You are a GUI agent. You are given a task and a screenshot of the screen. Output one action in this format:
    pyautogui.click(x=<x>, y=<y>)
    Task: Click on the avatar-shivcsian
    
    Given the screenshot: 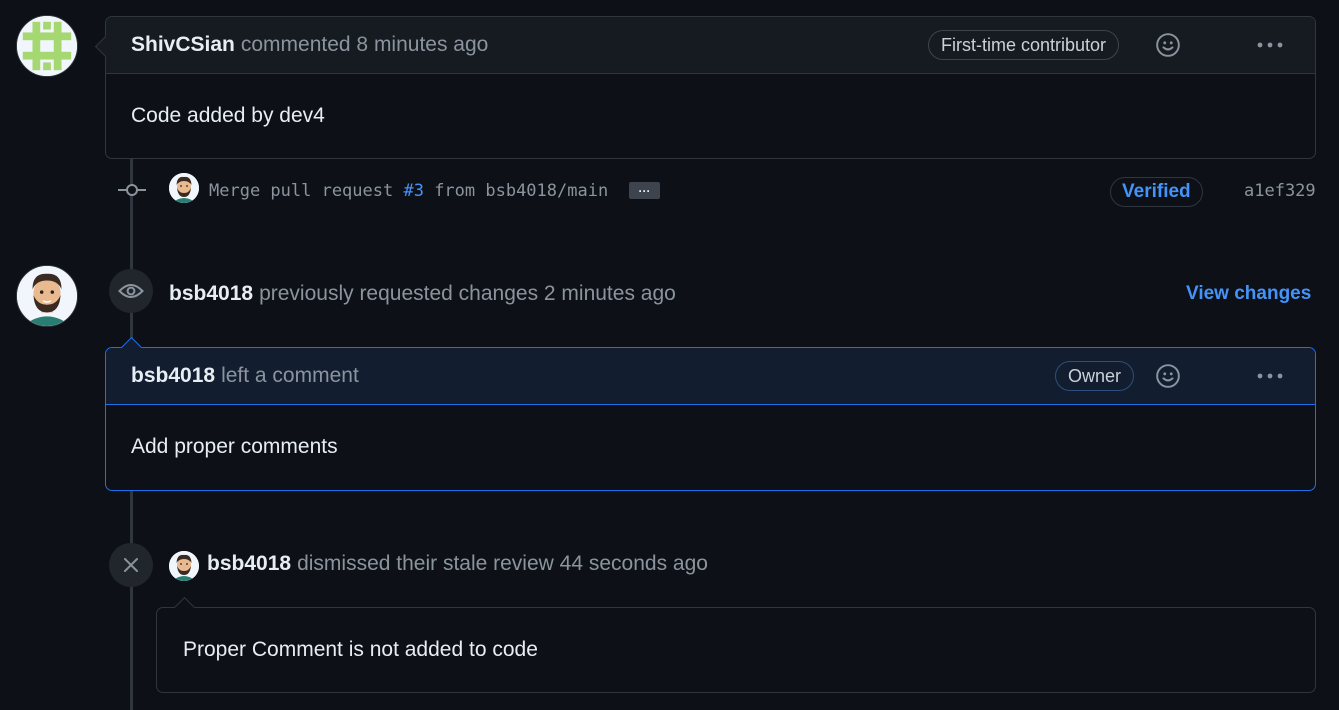 What is the action you would take?
    pyautogui.click(x=47, y=46)
    